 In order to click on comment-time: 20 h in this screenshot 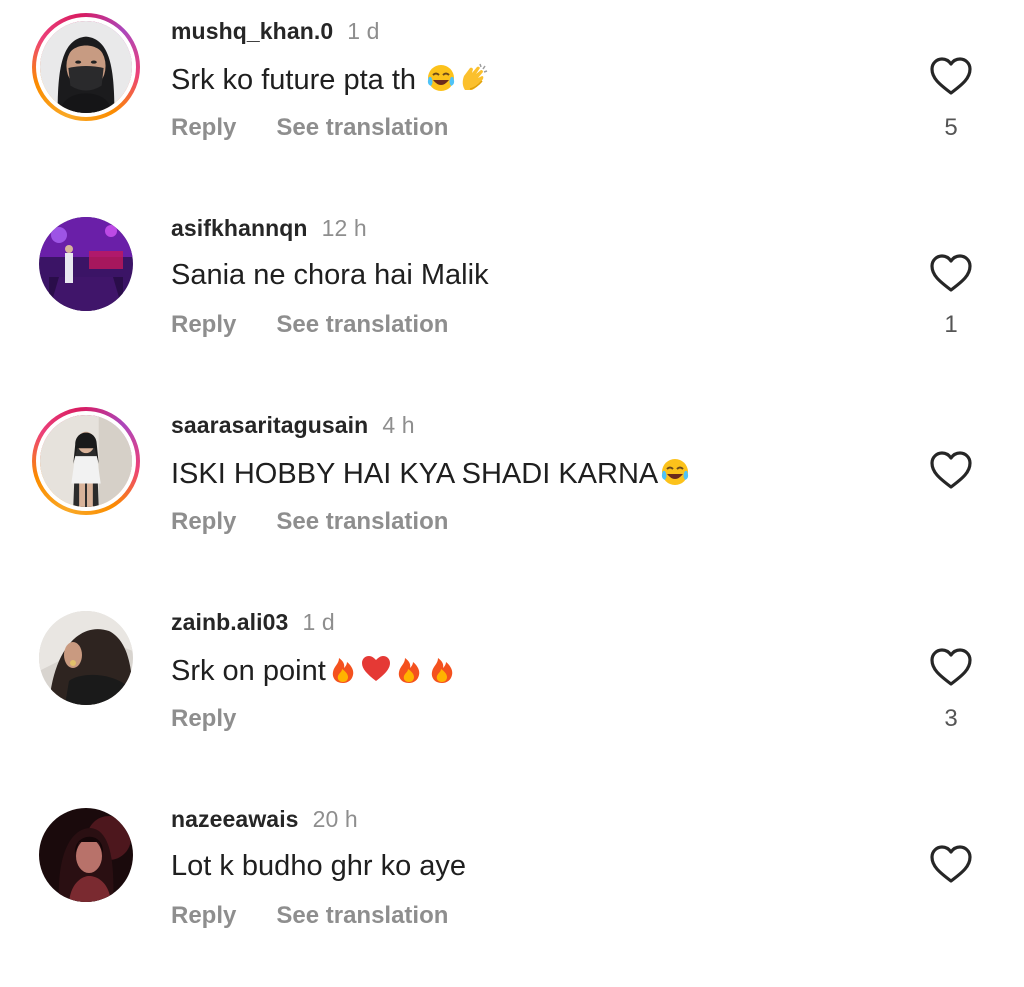, I will do `click(335, 819)`.